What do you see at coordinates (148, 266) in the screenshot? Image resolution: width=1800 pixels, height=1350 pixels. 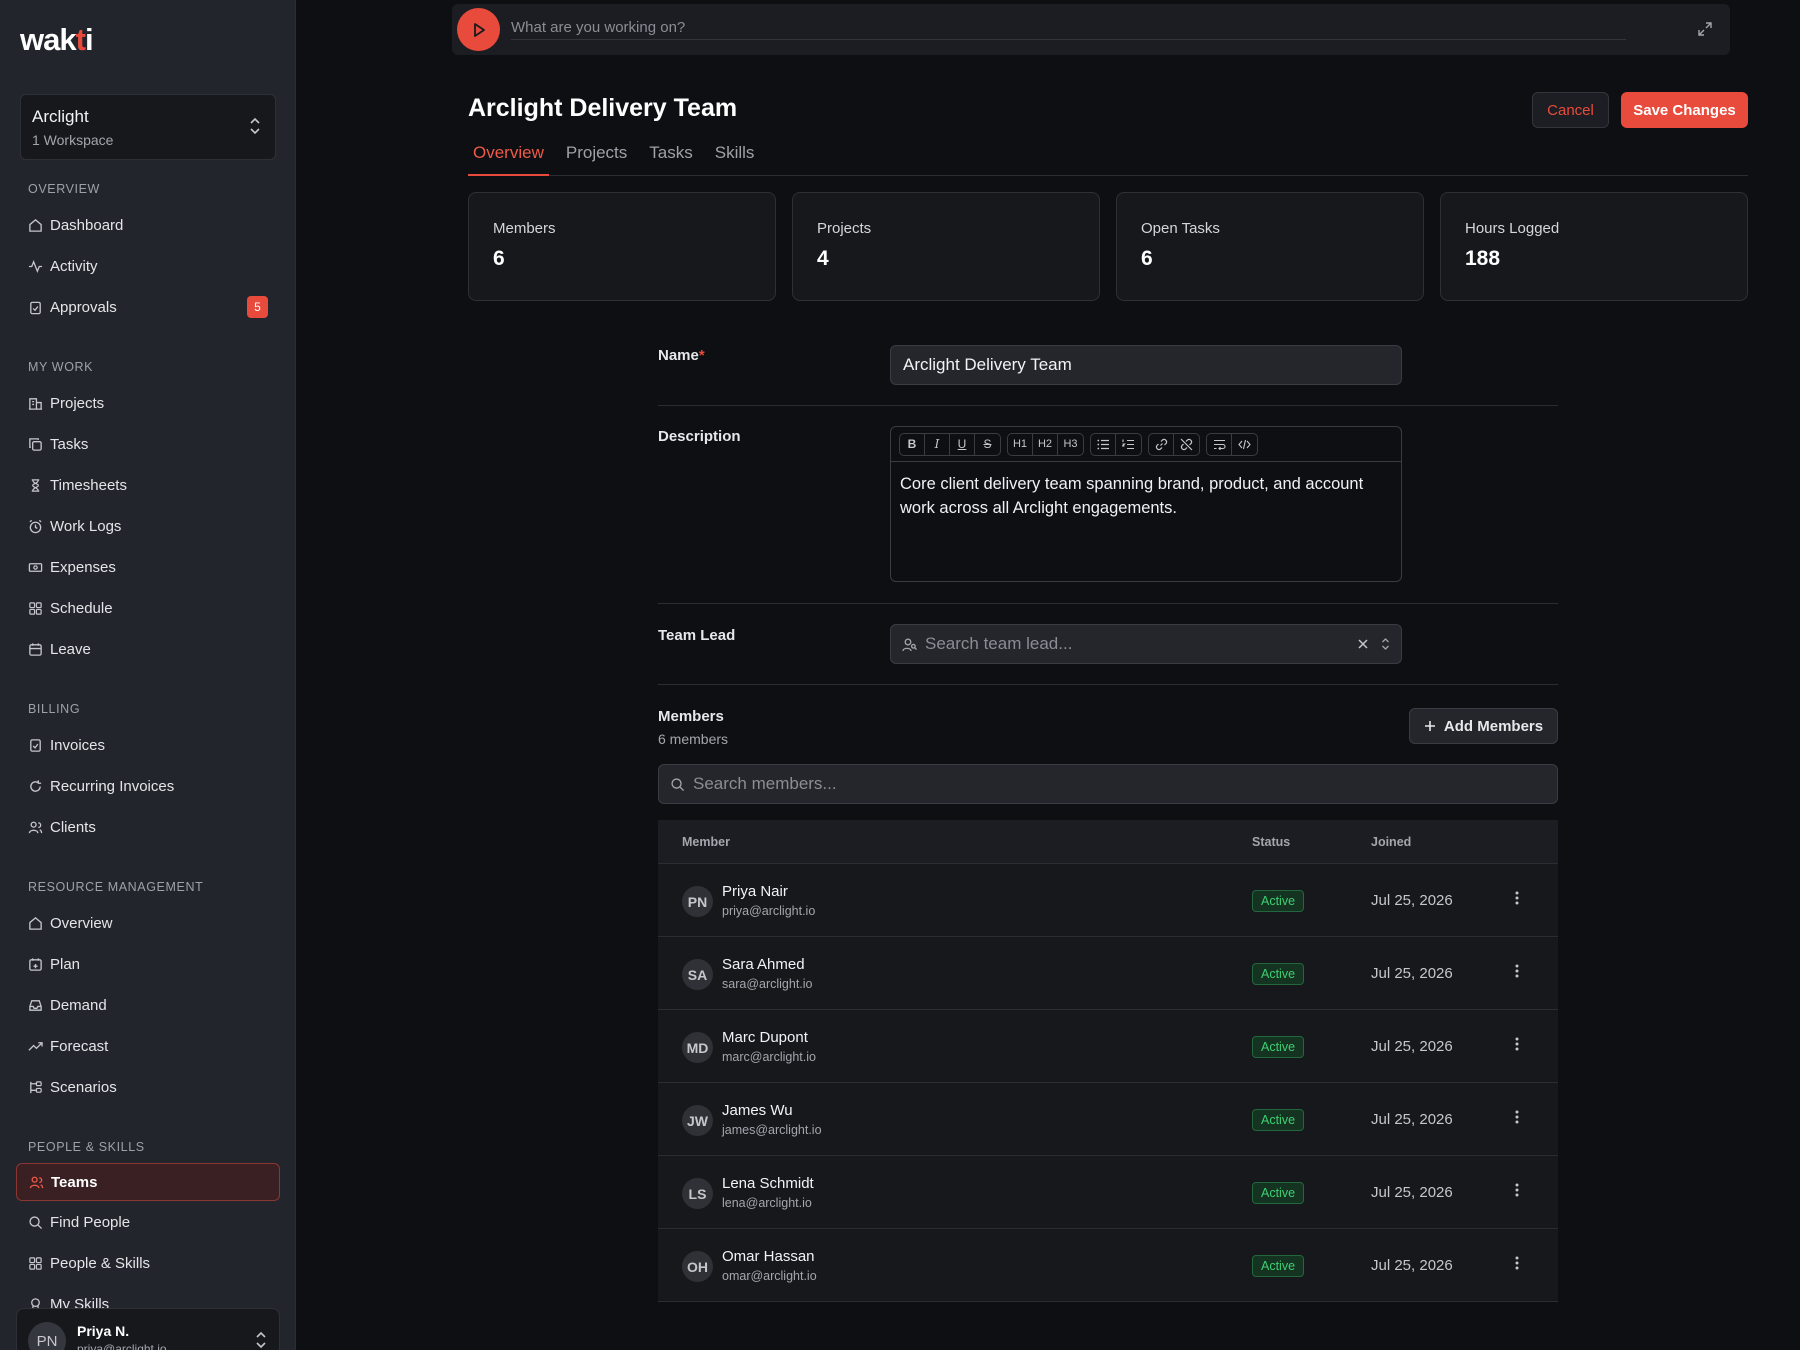 I see `sidebar-item-activity: Activity` at bounding box center [148, 266].